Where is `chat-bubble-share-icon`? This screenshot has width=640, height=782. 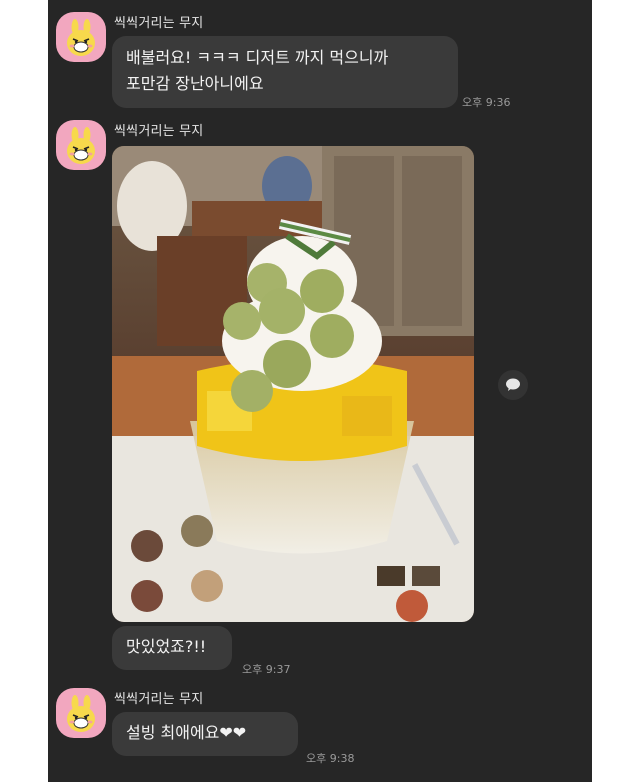
chat-bubble-share-icon is located at coordinates (513, 385).